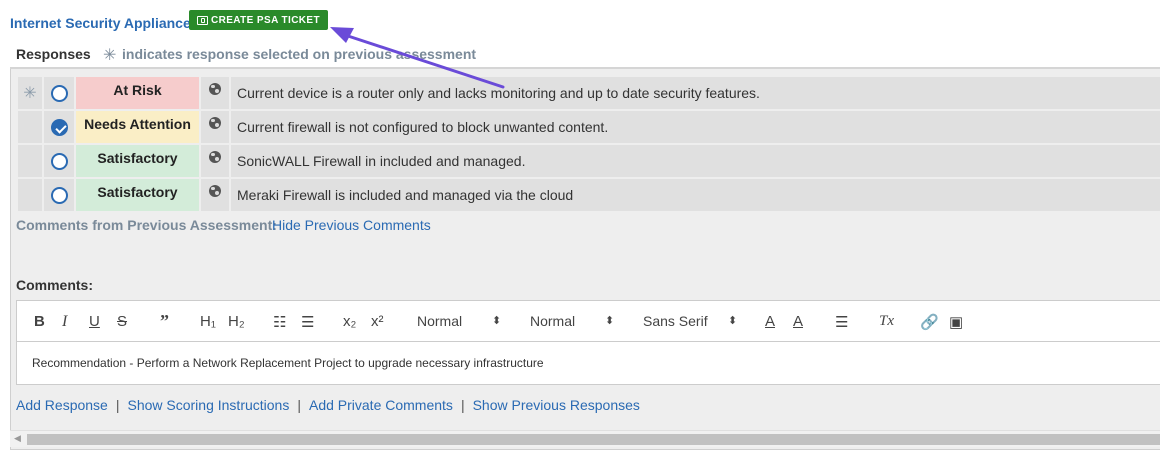  What do you see at coordinates (30, 93) in the screenshot?
I see `previous-selection-icon: ✳` at bounding box center [30, 93].